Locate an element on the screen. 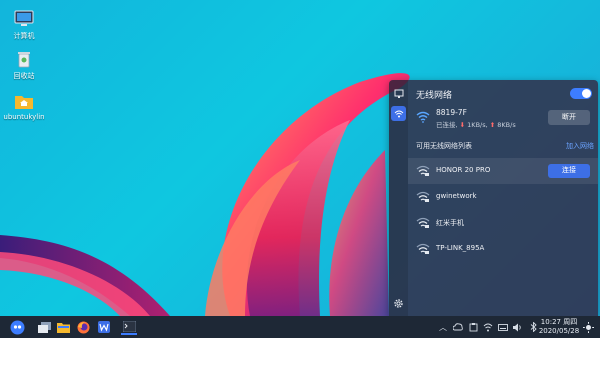  network-item: 红米手机 is located at coordinates (503, 223).